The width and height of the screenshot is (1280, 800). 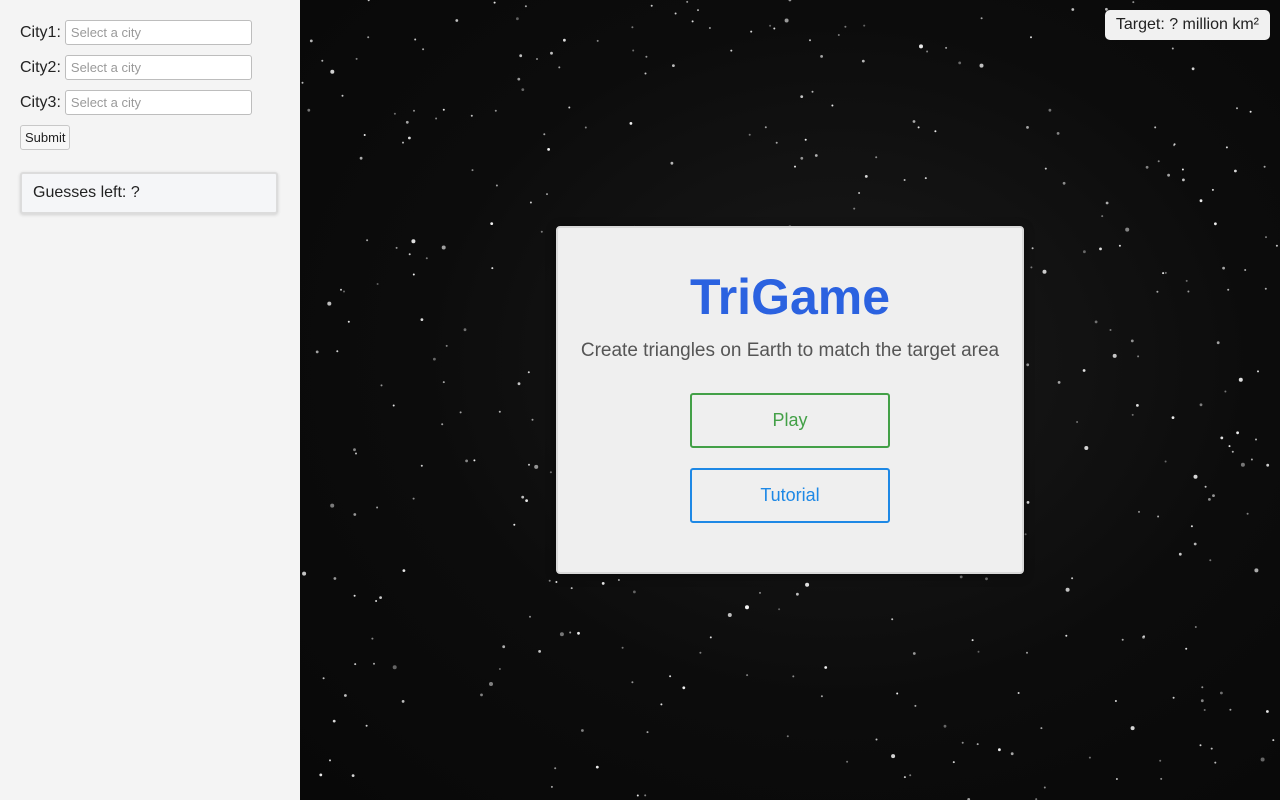 I want to click on play-button: Play, so click(x=790, y=420).